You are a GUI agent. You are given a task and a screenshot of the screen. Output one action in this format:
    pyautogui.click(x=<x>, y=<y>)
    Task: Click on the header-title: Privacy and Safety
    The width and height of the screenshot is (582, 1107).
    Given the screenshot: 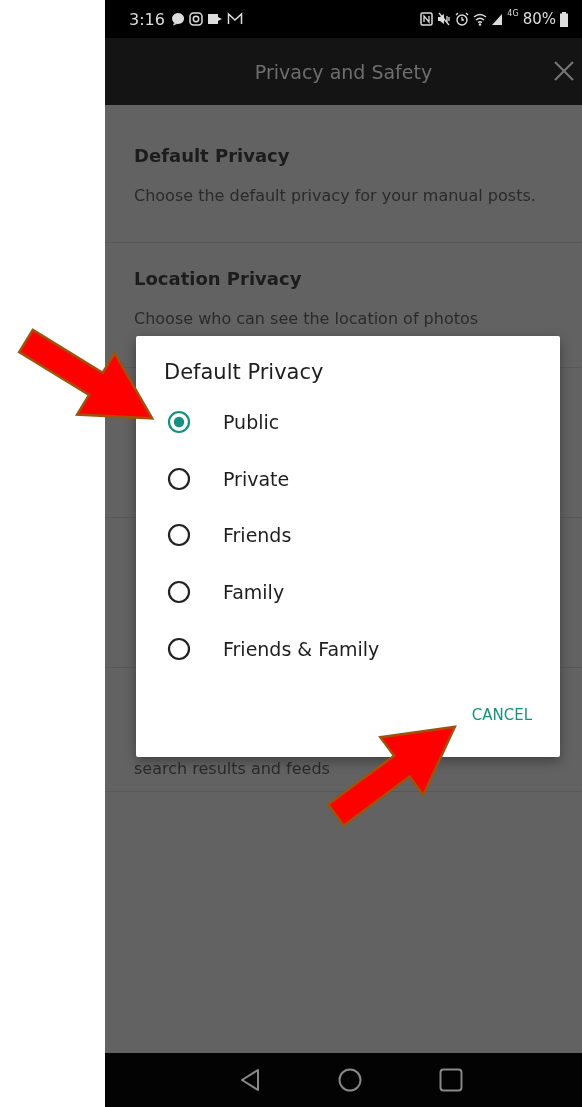 What is the action you would take?
    pyautogui.click(x=343, y=71)
    